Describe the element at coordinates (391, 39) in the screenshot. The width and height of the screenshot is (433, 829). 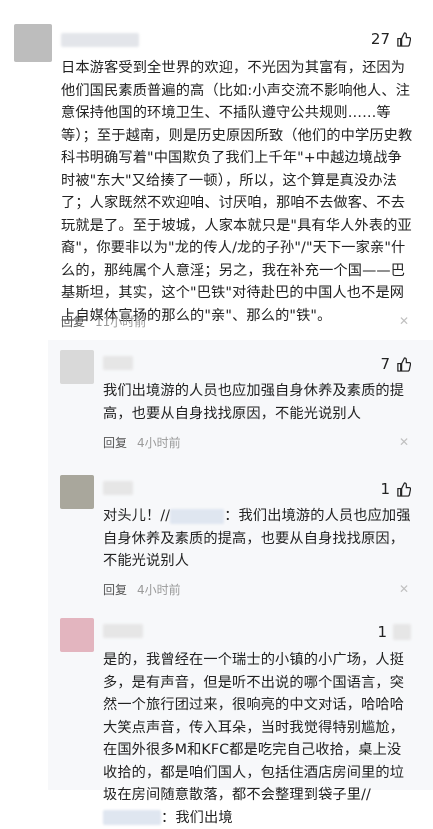
I see `like-button: 27` at that location.